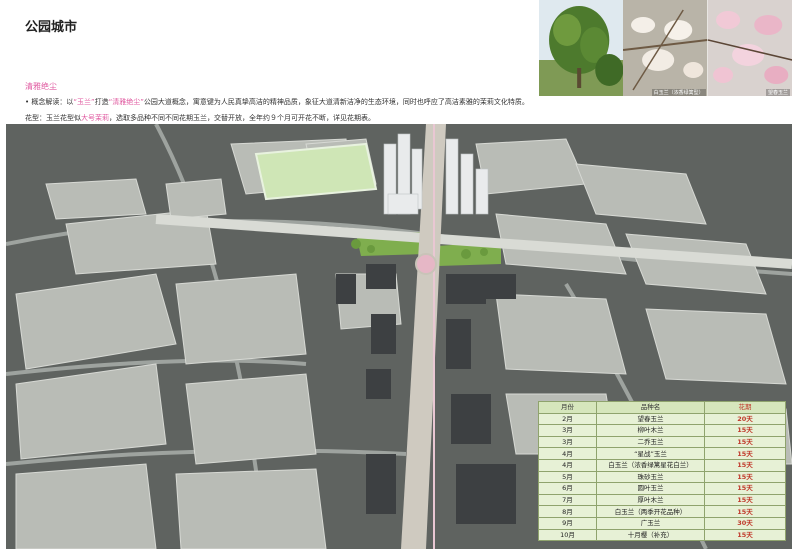  What do you see at coordinates (650, 511) in the screenshot?
I see `variety-cell: 白玉兰（两季开花品种）` at bounding box center [650, 511].